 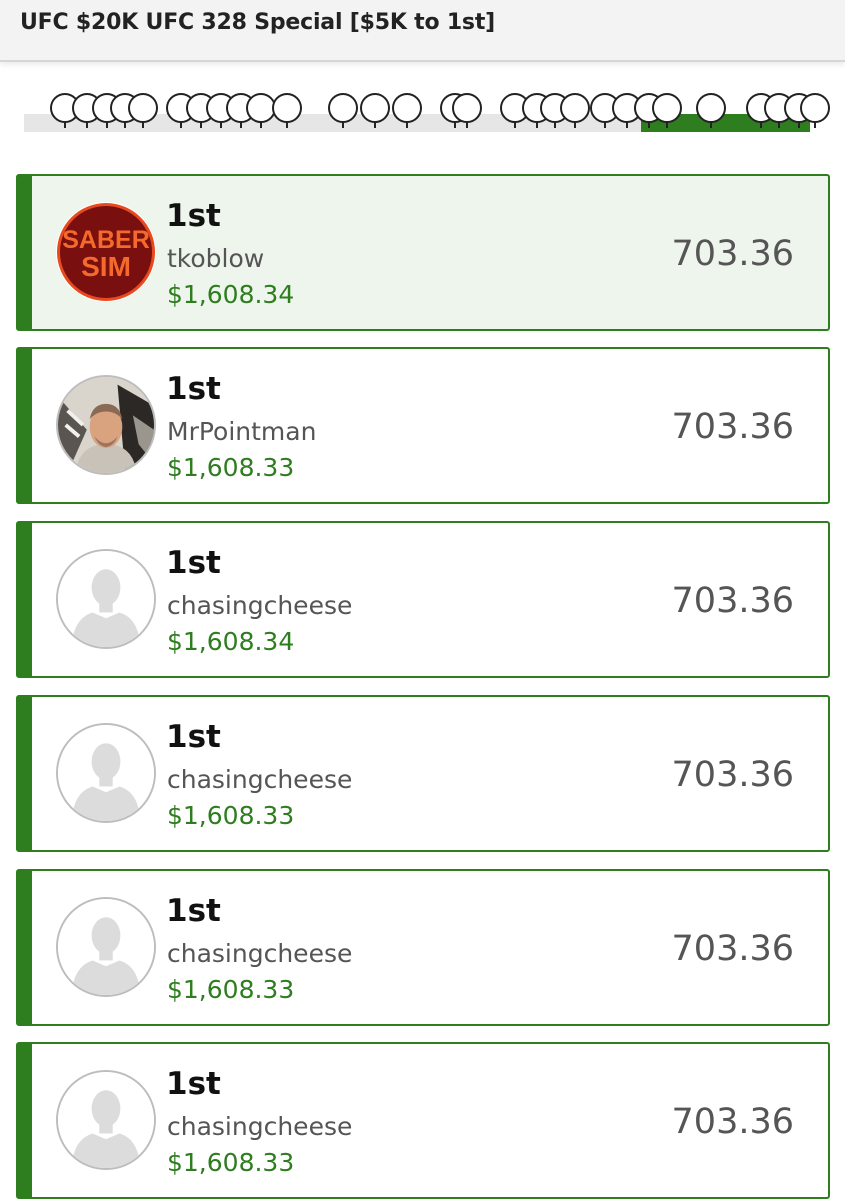 I want to click on contest-title: UFC $20K UFC 328 Special [$5K to 1st], so click(x=257, y=22).